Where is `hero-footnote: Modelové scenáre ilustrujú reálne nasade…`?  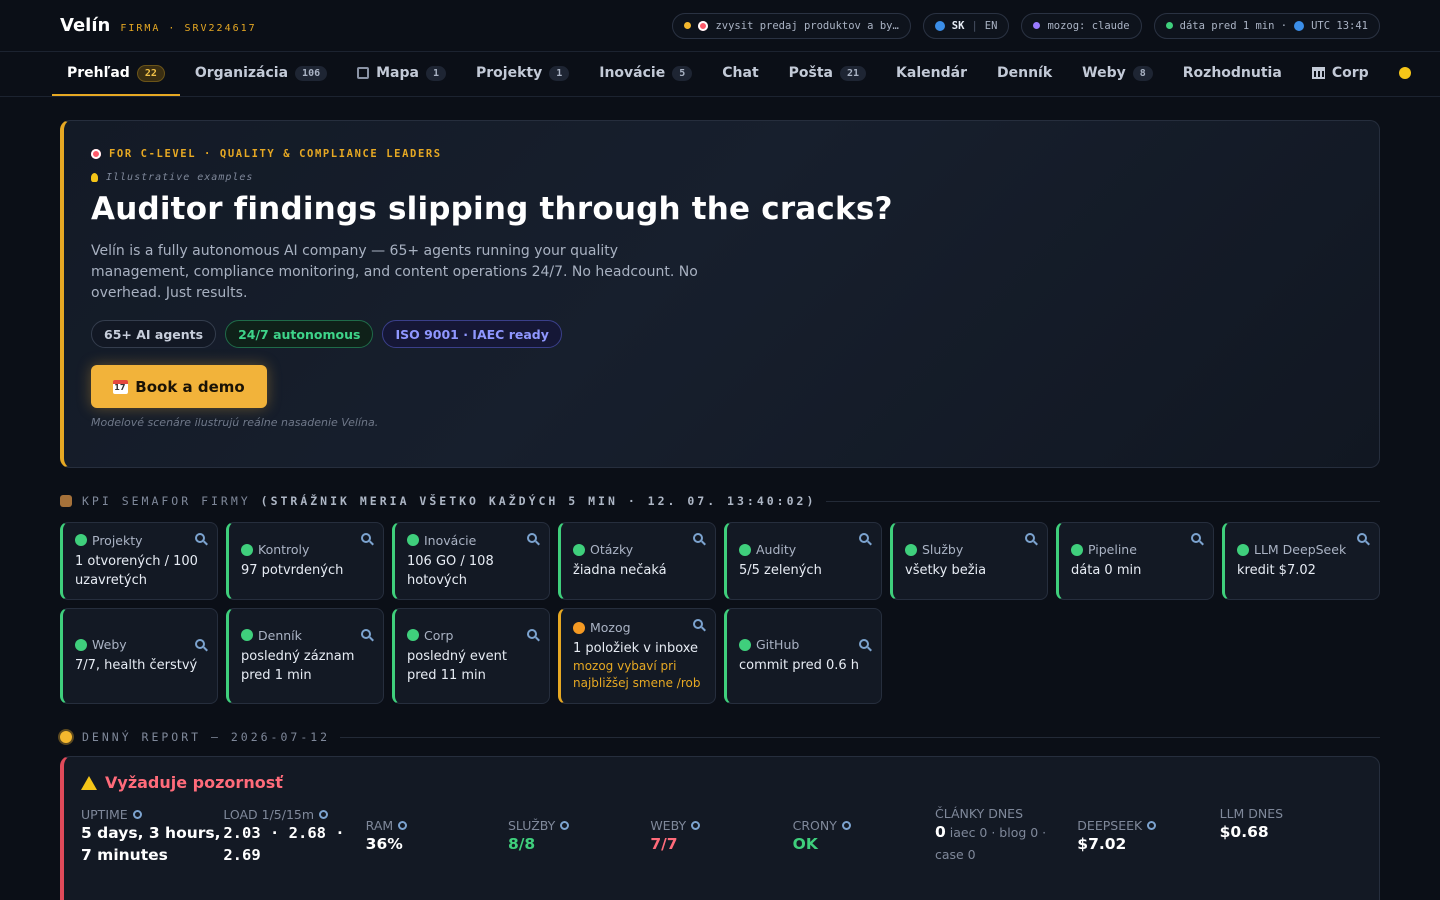
hero-footnote: Modelové scenáre ilustrujú reálne nasade… is located at coordinates (235, 422).